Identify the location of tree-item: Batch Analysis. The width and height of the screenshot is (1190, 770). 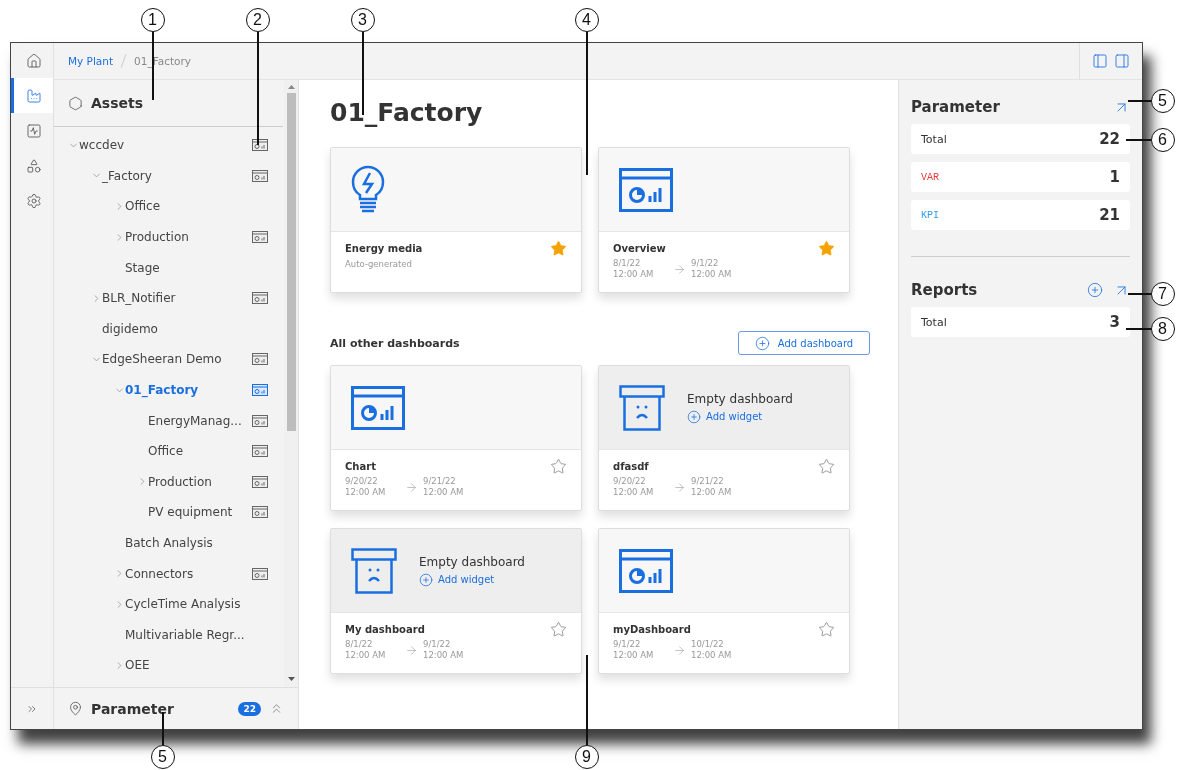
(169, 543).